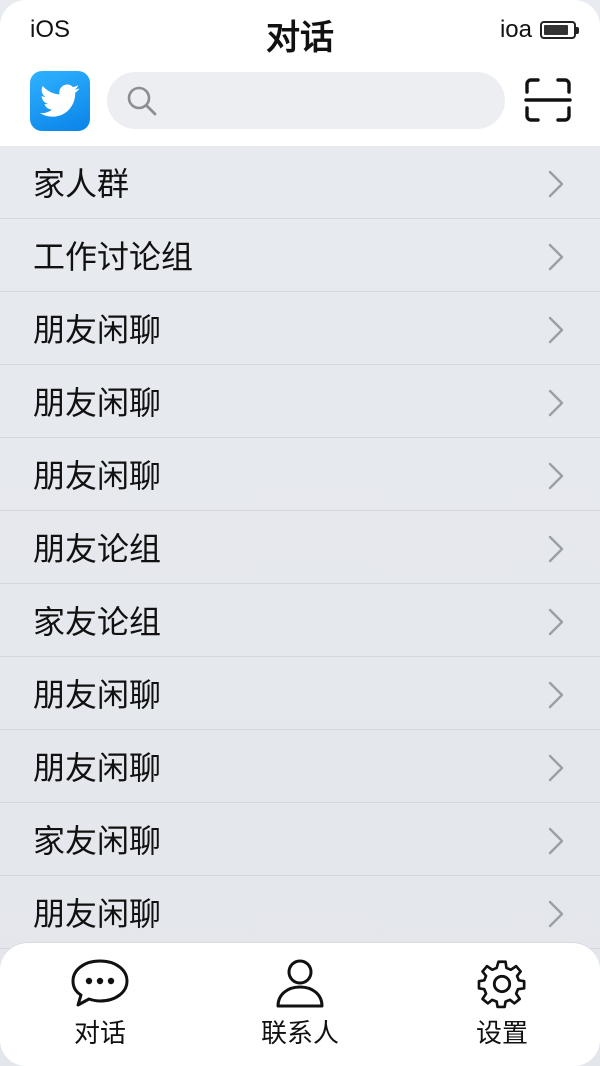 The image size is (600, 1066). Describe the element at coordinates (300, 255) in the screenshot. I see `conversation-row: 工作讨论组` at that location.